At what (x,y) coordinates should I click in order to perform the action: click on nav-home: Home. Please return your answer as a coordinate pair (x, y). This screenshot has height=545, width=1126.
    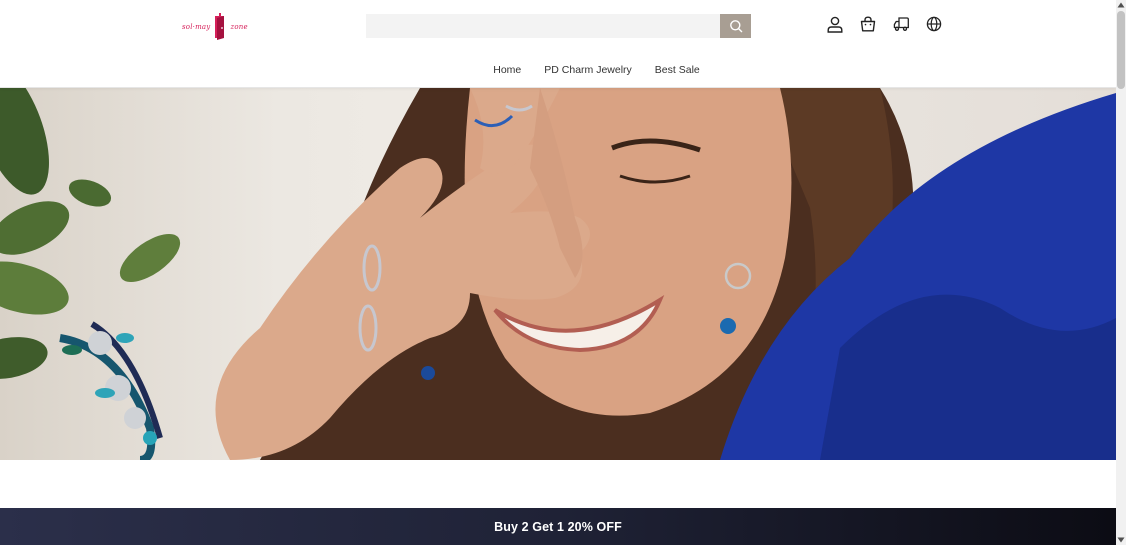
    Looking at the image, I should click on (507, 70).